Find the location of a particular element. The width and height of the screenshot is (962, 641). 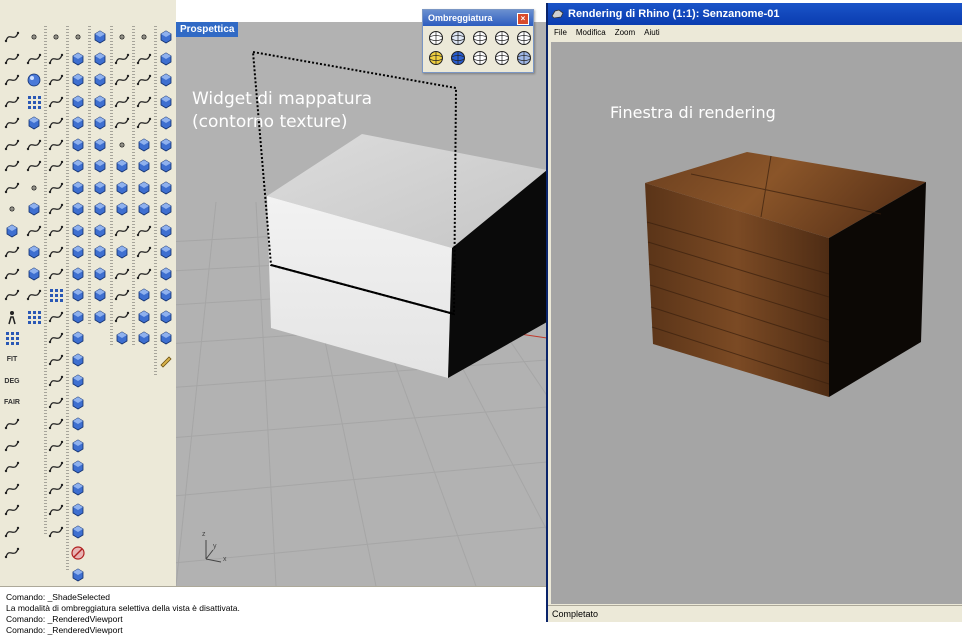

viewport-title: Prospettica is located at coordinates (207, 29).